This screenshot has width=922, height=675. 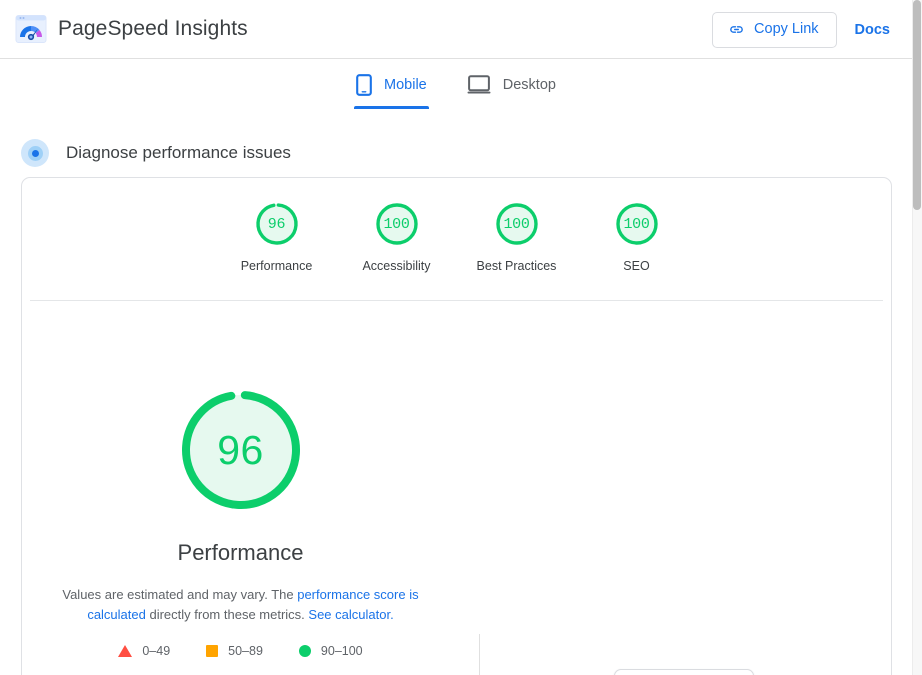 I want to click on score-item-best-practices: 100 Best Practices, so click(x=517, y=236).